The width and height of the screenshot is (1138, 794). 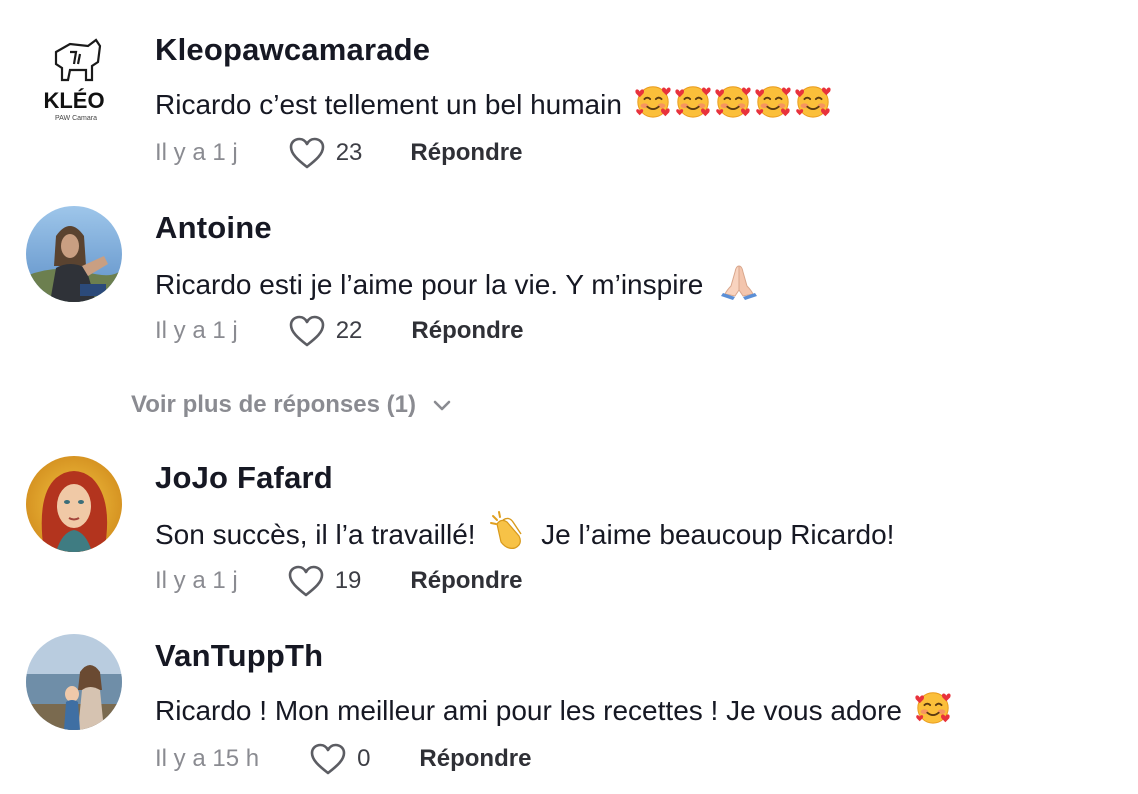 What do you see at coordinates (292, 50) in the screenshot?
I see `comment-username: Kleopawcamarade` at bounding box center [292, 50].